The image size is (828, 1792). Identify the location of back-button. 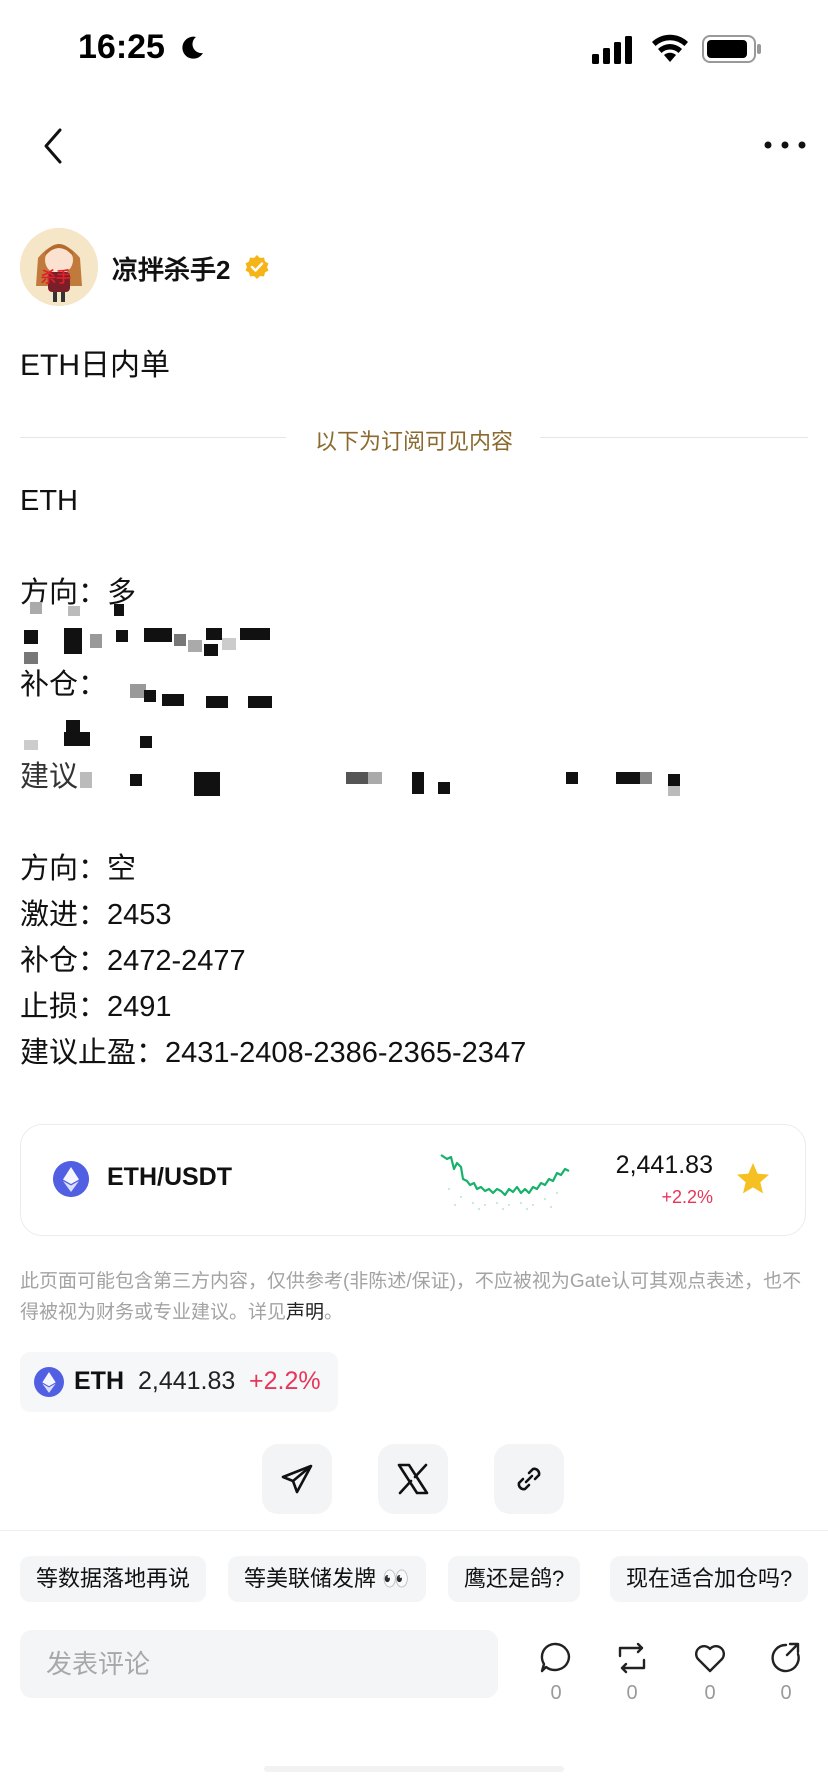
(54, 146).